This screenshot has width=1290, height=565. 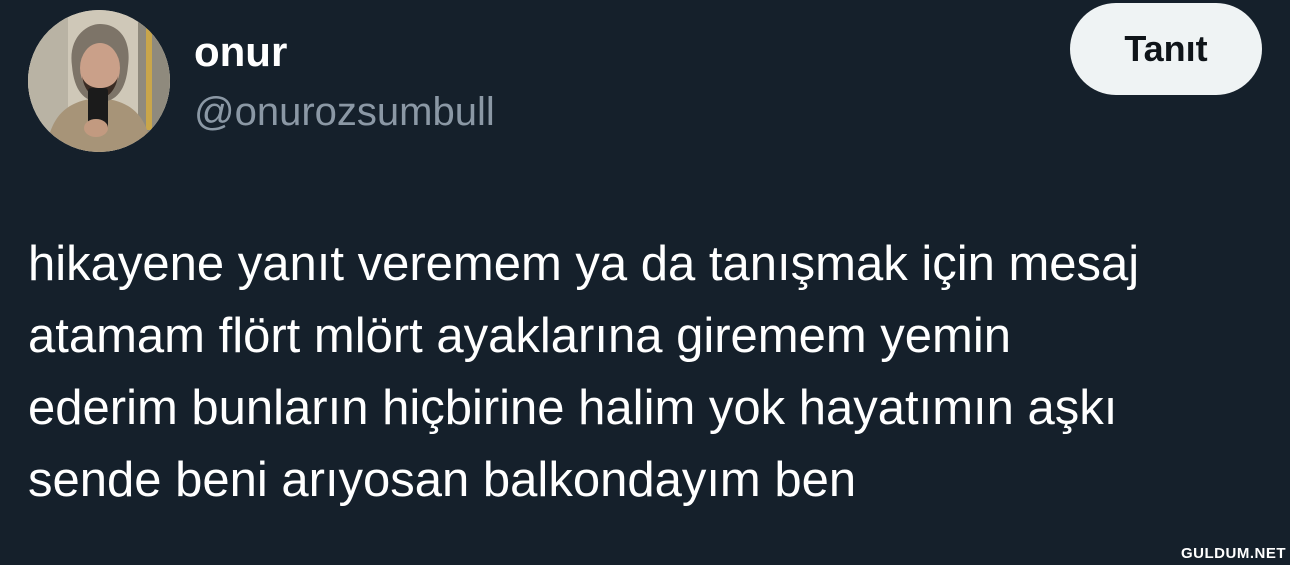 What do you see at coordinates (344, 52) in the screenshot?
I see `author-display-name: onur` at bounding box center [344, 52].